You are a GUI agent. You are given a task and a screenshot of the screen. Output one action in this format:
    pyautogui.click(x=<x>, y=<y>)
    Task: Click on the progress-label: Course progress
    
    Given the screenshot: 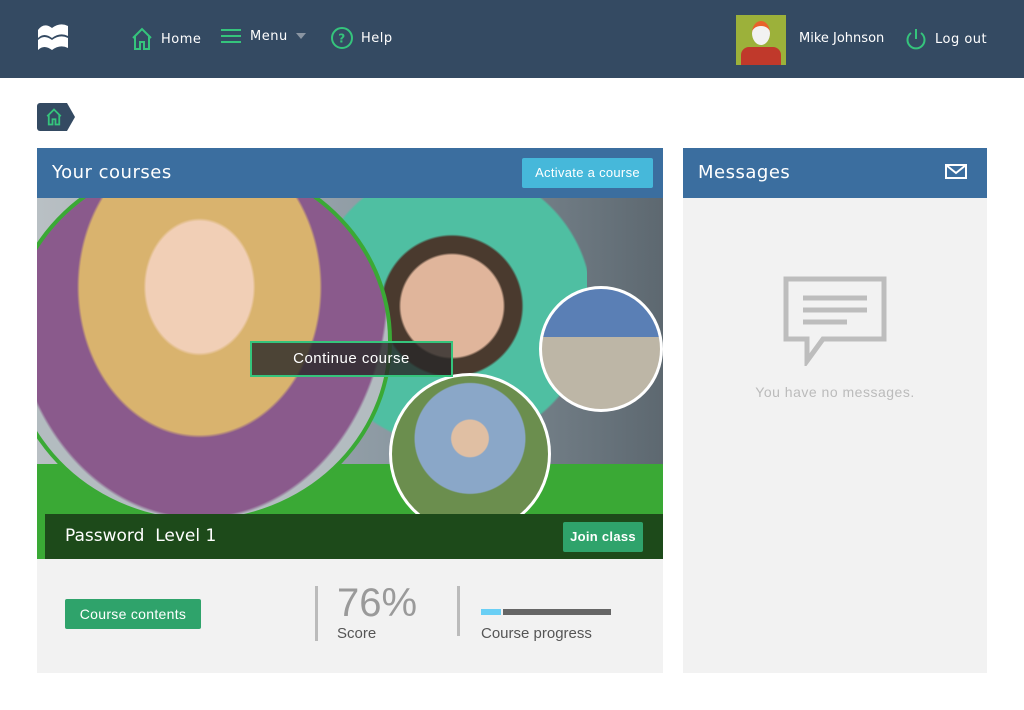 What is the action you would take?
    pyautogui.click(x=536, y=633)
    